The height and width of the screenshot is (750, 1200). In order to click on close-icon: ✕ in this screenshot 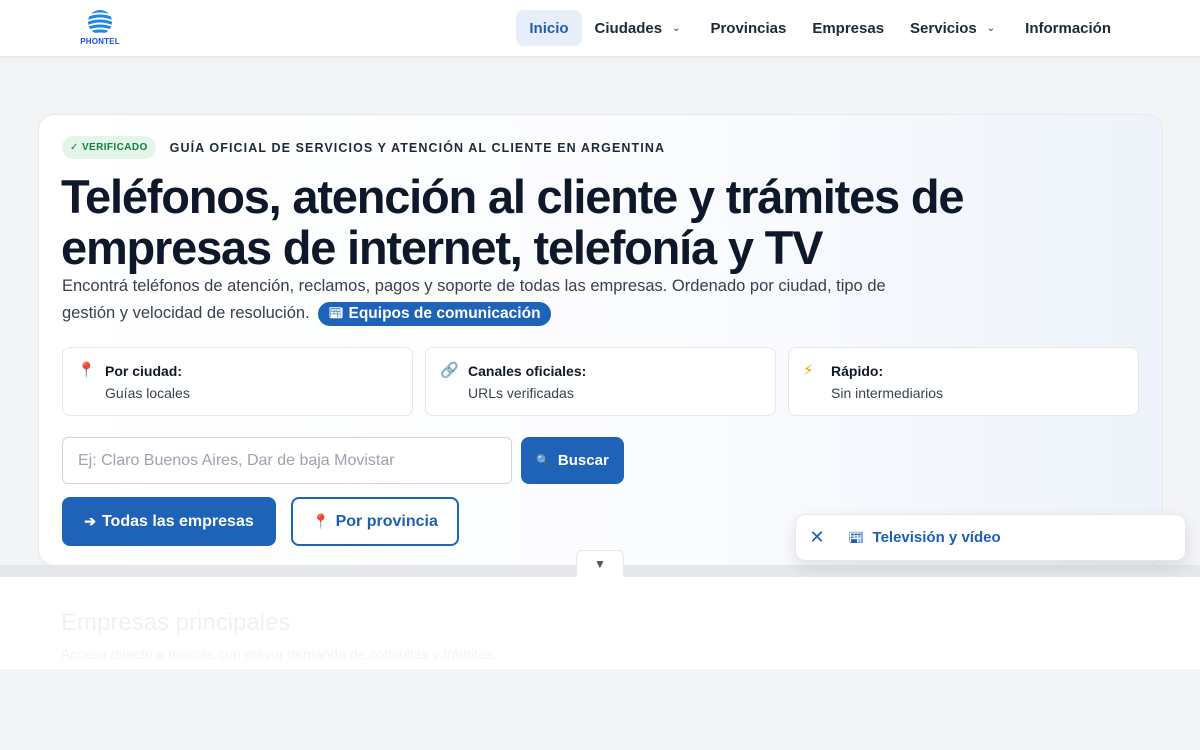, I will do `click(817, 537)`.